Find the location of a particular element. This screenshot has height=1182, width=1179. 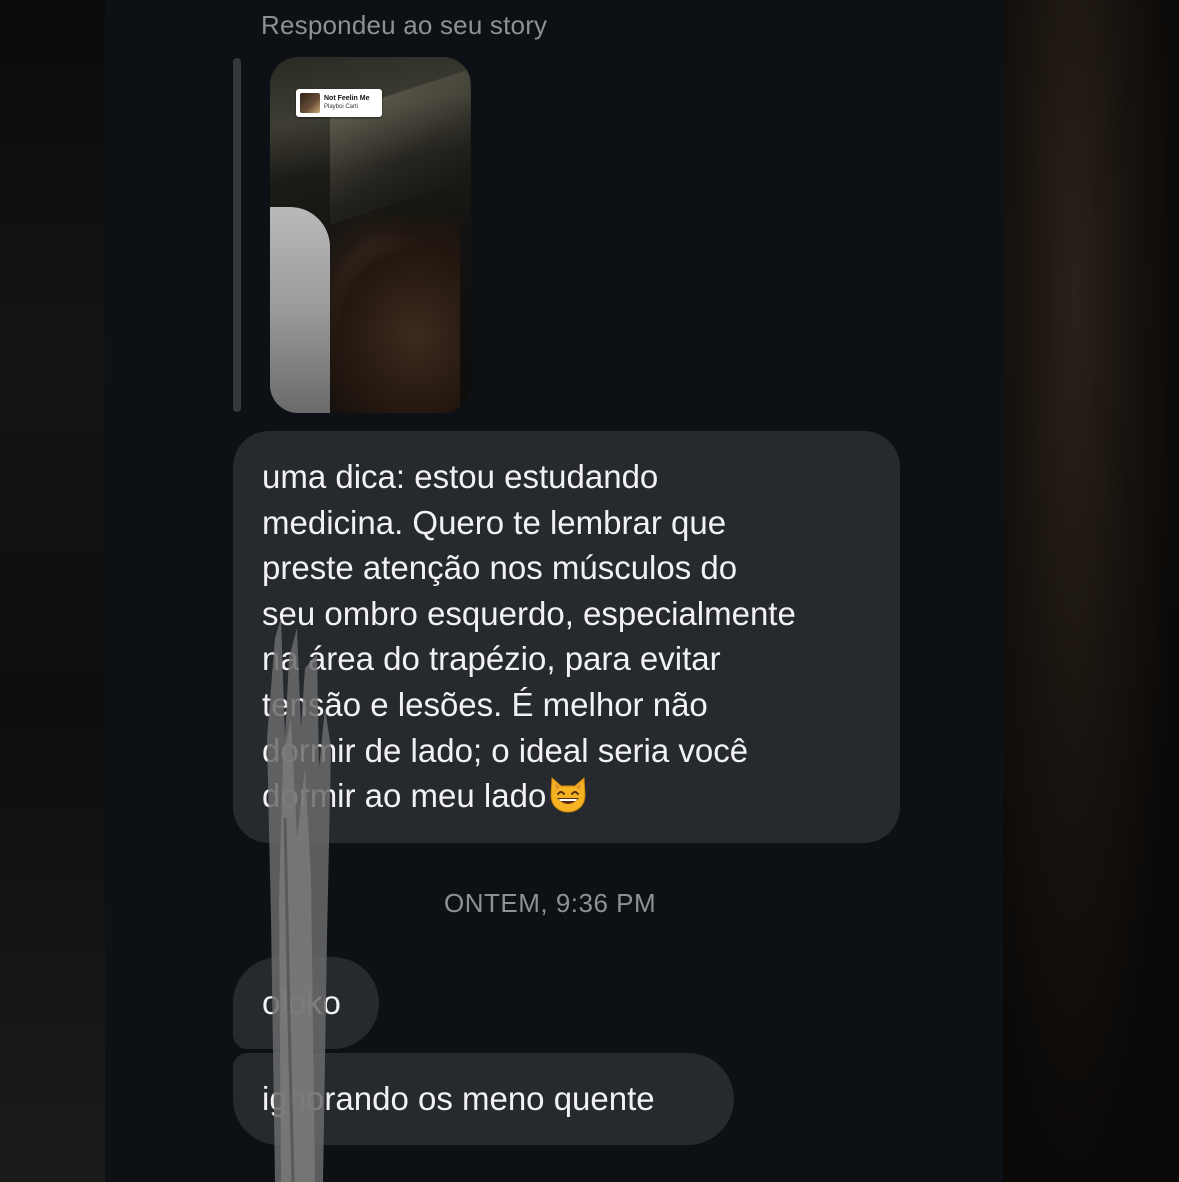

story-quote-bar is located at coordinates (237, 235).